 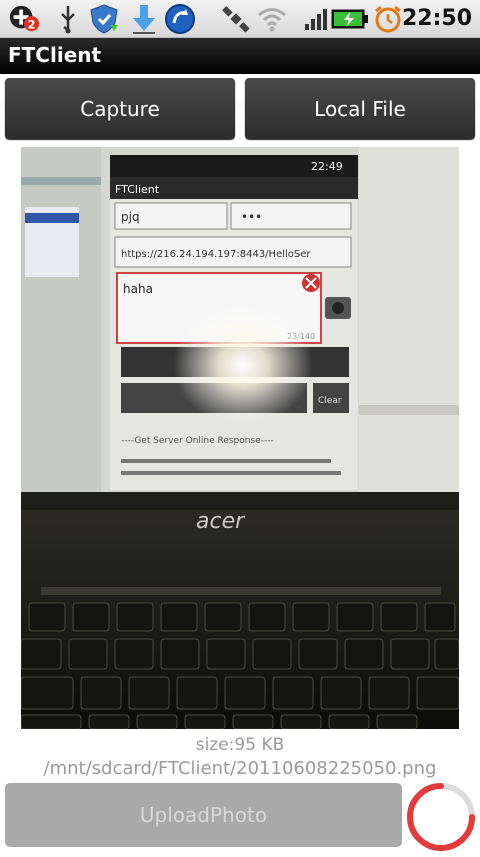 I want to click on inner-time: 22:49, so click(x=327, y=166).